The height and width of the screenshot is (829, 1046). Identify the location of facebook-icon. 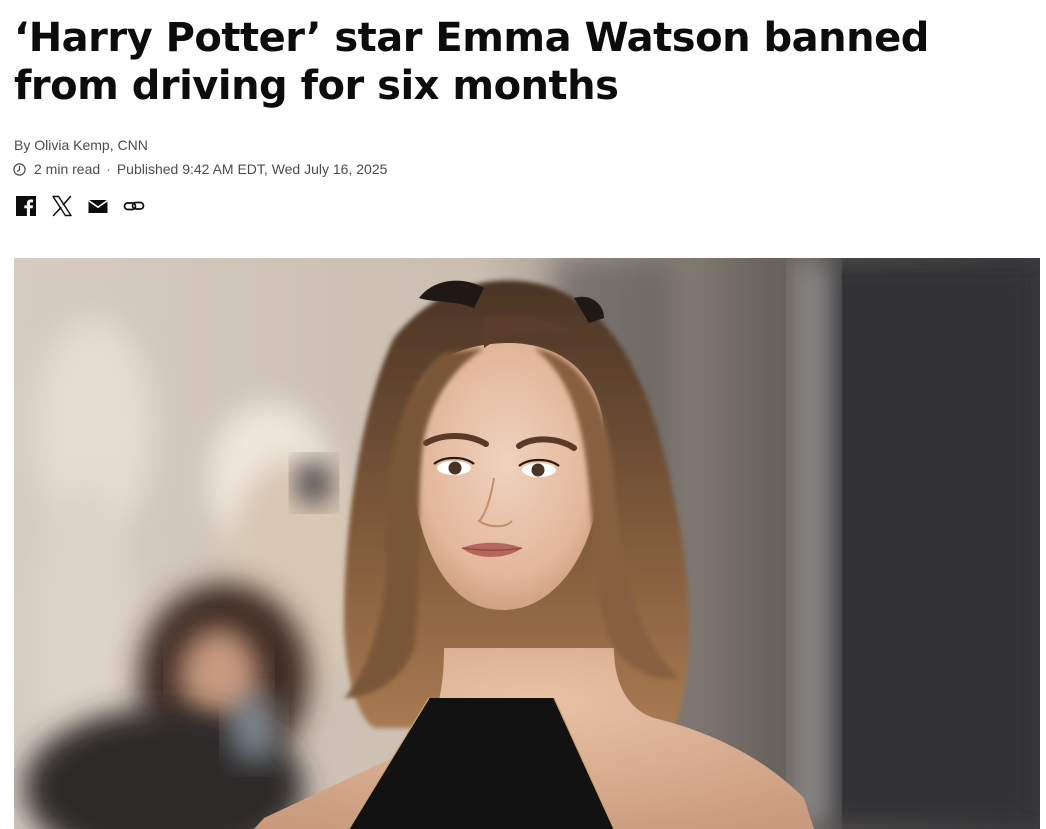
(26, 208).